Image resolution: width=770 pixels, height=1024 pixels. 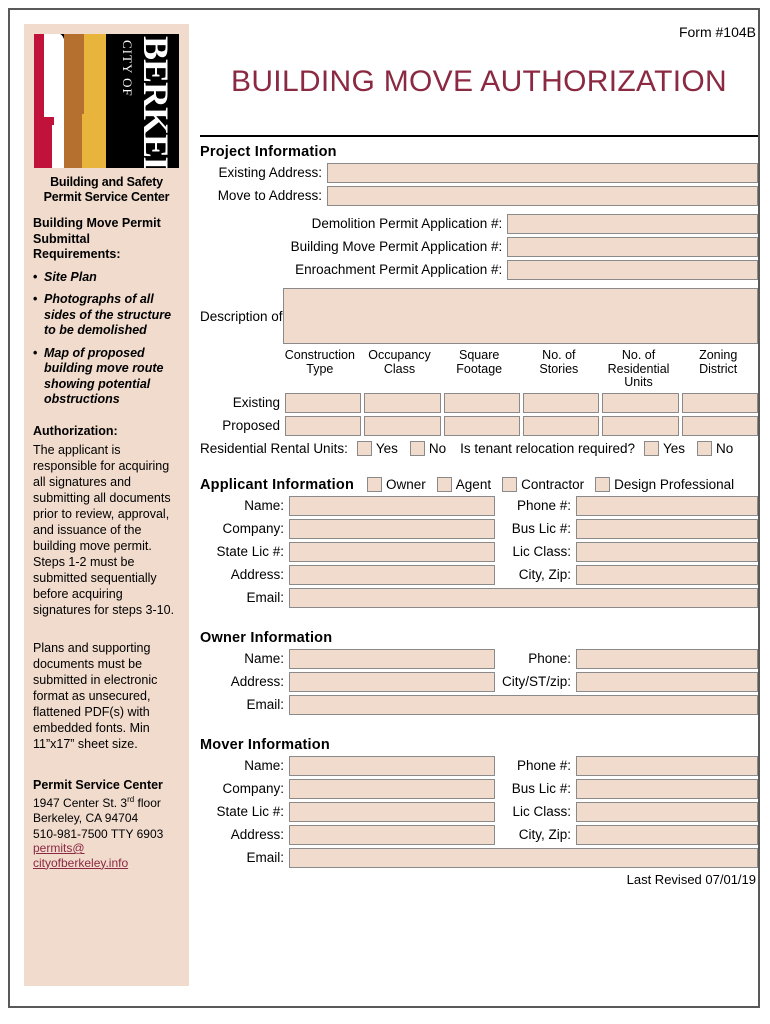 I want to click on cell-existing-residential-units, so click(x=640, y=402).